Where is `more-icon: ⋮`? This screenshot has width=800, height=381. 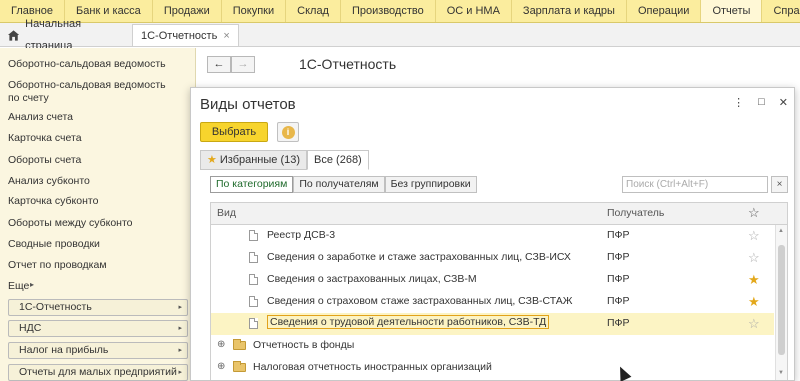 more-icon: ⋮ is located at coordinates (738, 102).